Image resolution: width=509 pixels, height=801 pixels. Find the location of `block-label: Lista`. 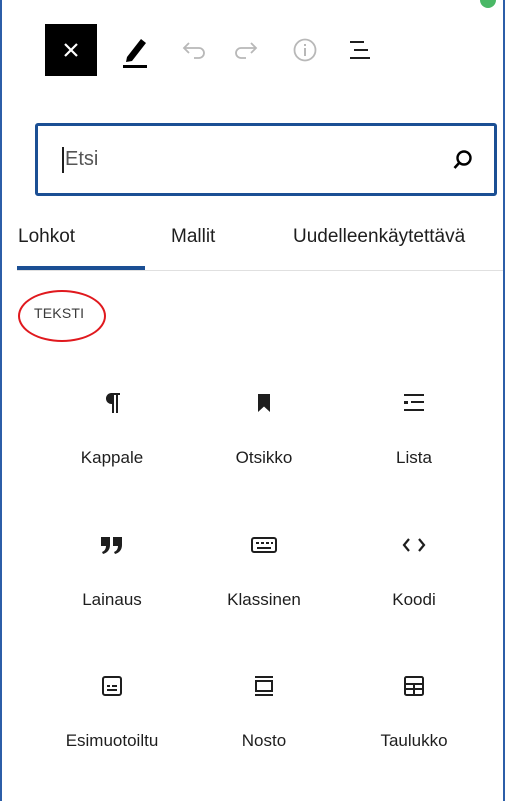

block-label: Lista is located at coordinates (414, 457).